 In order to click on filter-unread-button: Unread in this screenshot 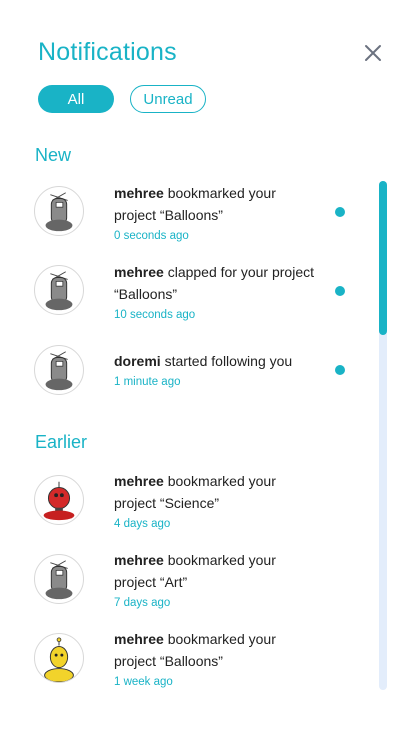, I will do `click(168, 99)`.